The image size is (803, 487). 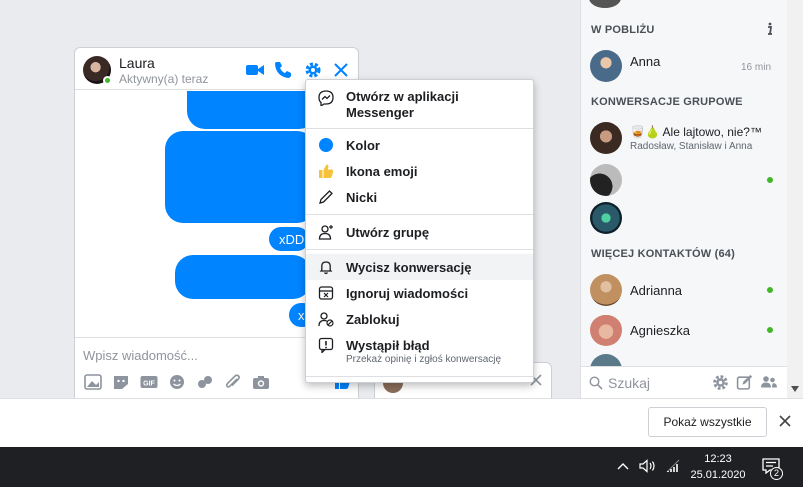 I want to click on menu-item-nicknames: Nicki, so click(x=419, y=197).